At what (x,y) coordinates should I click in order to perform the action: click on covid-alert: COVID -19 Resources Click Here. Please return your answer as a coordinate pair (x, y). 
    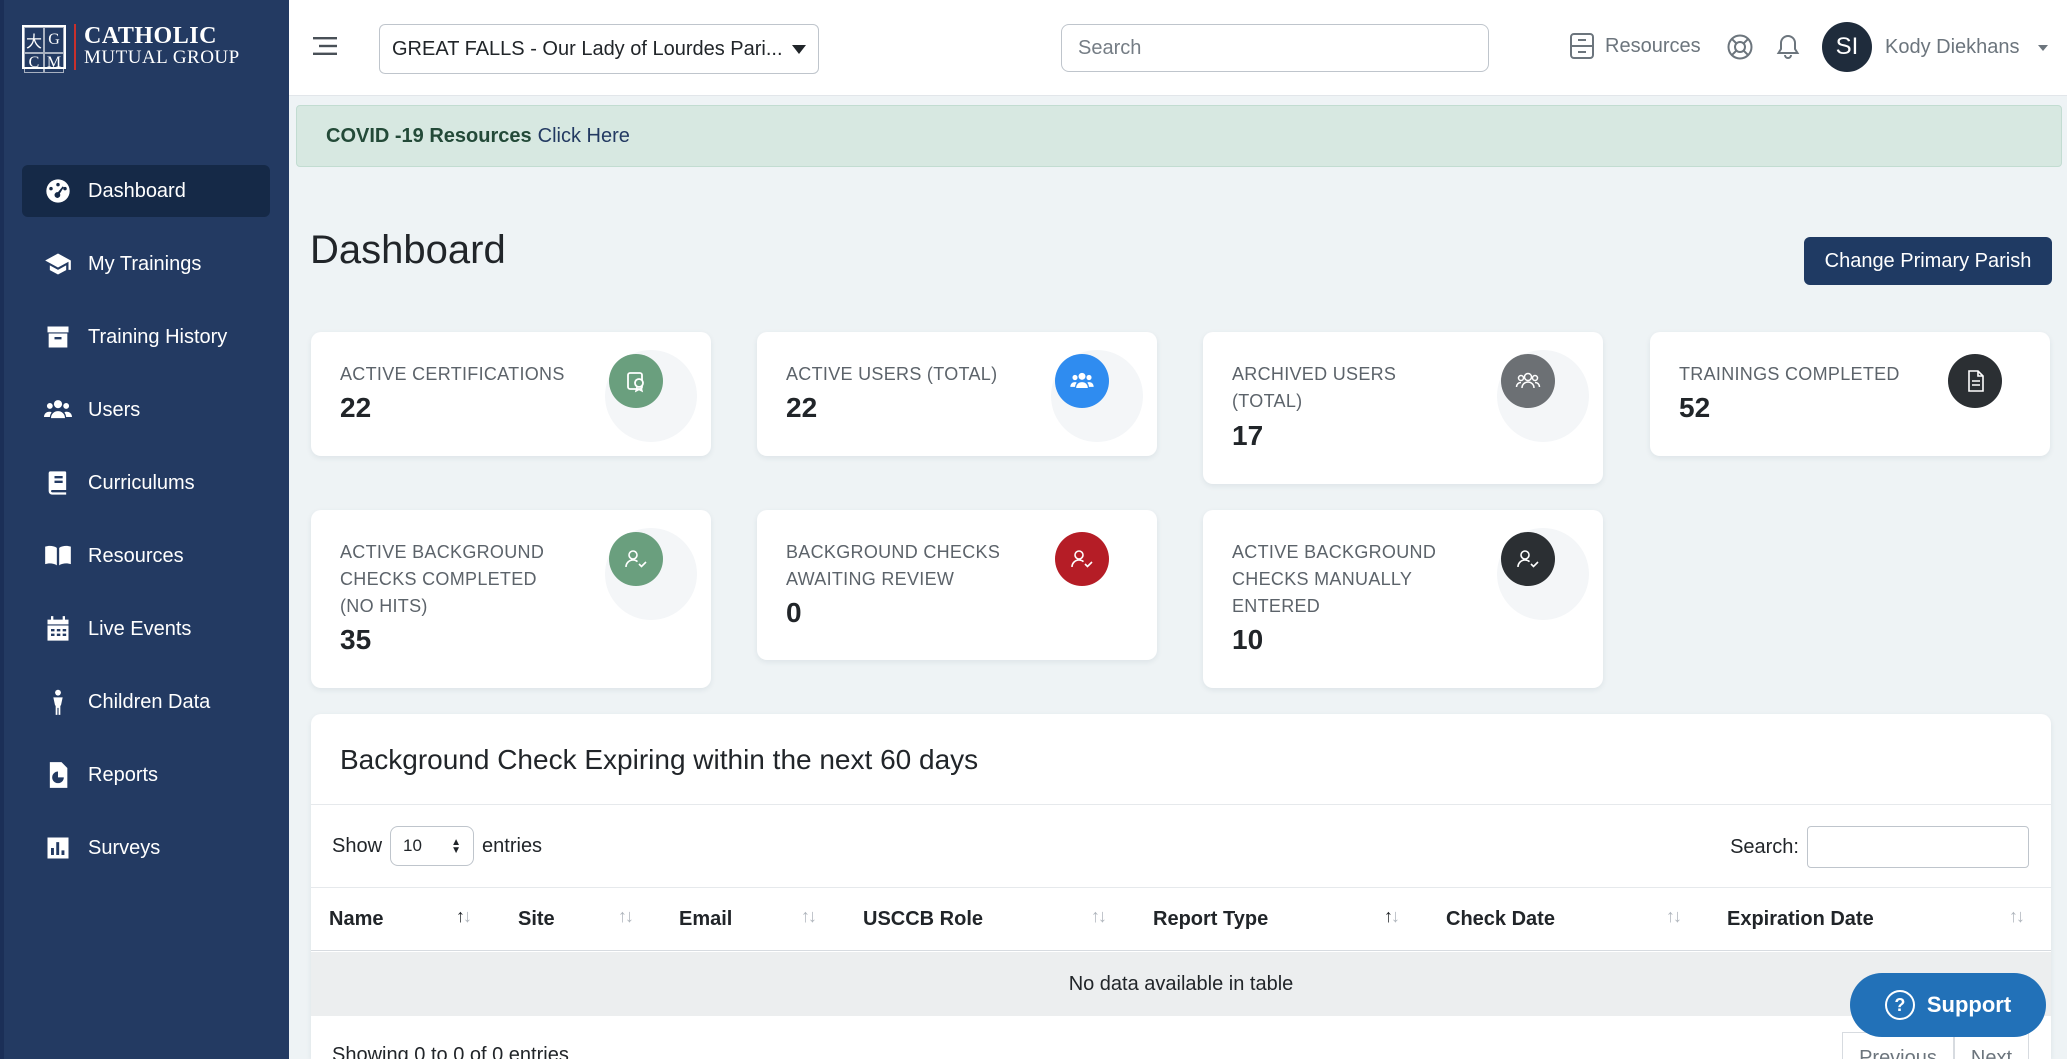
    Looking at the image, I should click on (1179, 136).